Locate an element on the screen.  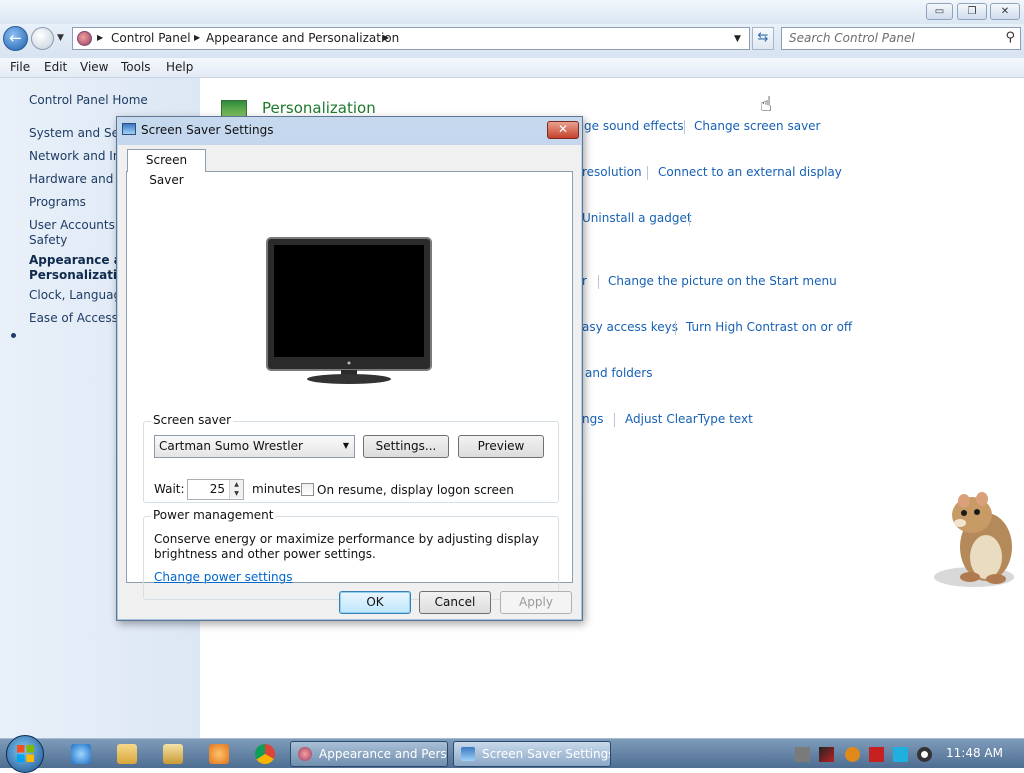
wait-minutes-stepper: 25 ▲ ▼ is located at coordinates (215, 489).